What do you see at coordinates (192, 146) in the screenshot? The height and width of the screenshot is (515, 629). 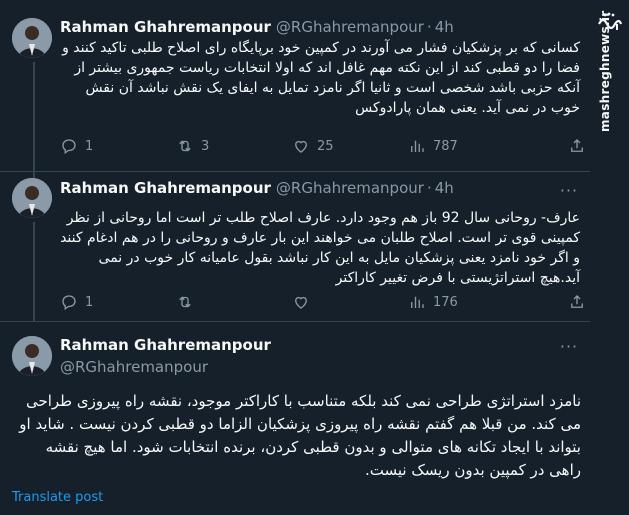 I see `retweet-button: 3` at bounding box center [192, 146].